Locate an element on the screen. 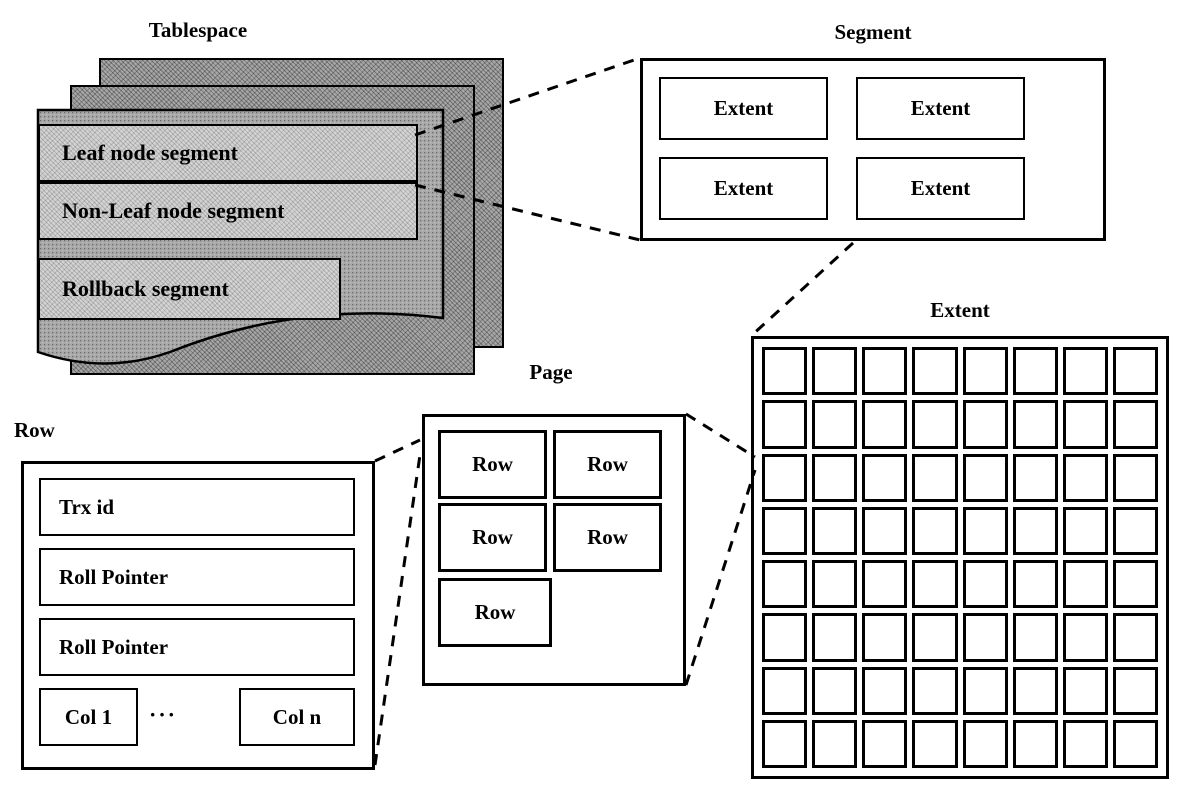  page-row-0-label: Row is located at coordinates (492, 464).